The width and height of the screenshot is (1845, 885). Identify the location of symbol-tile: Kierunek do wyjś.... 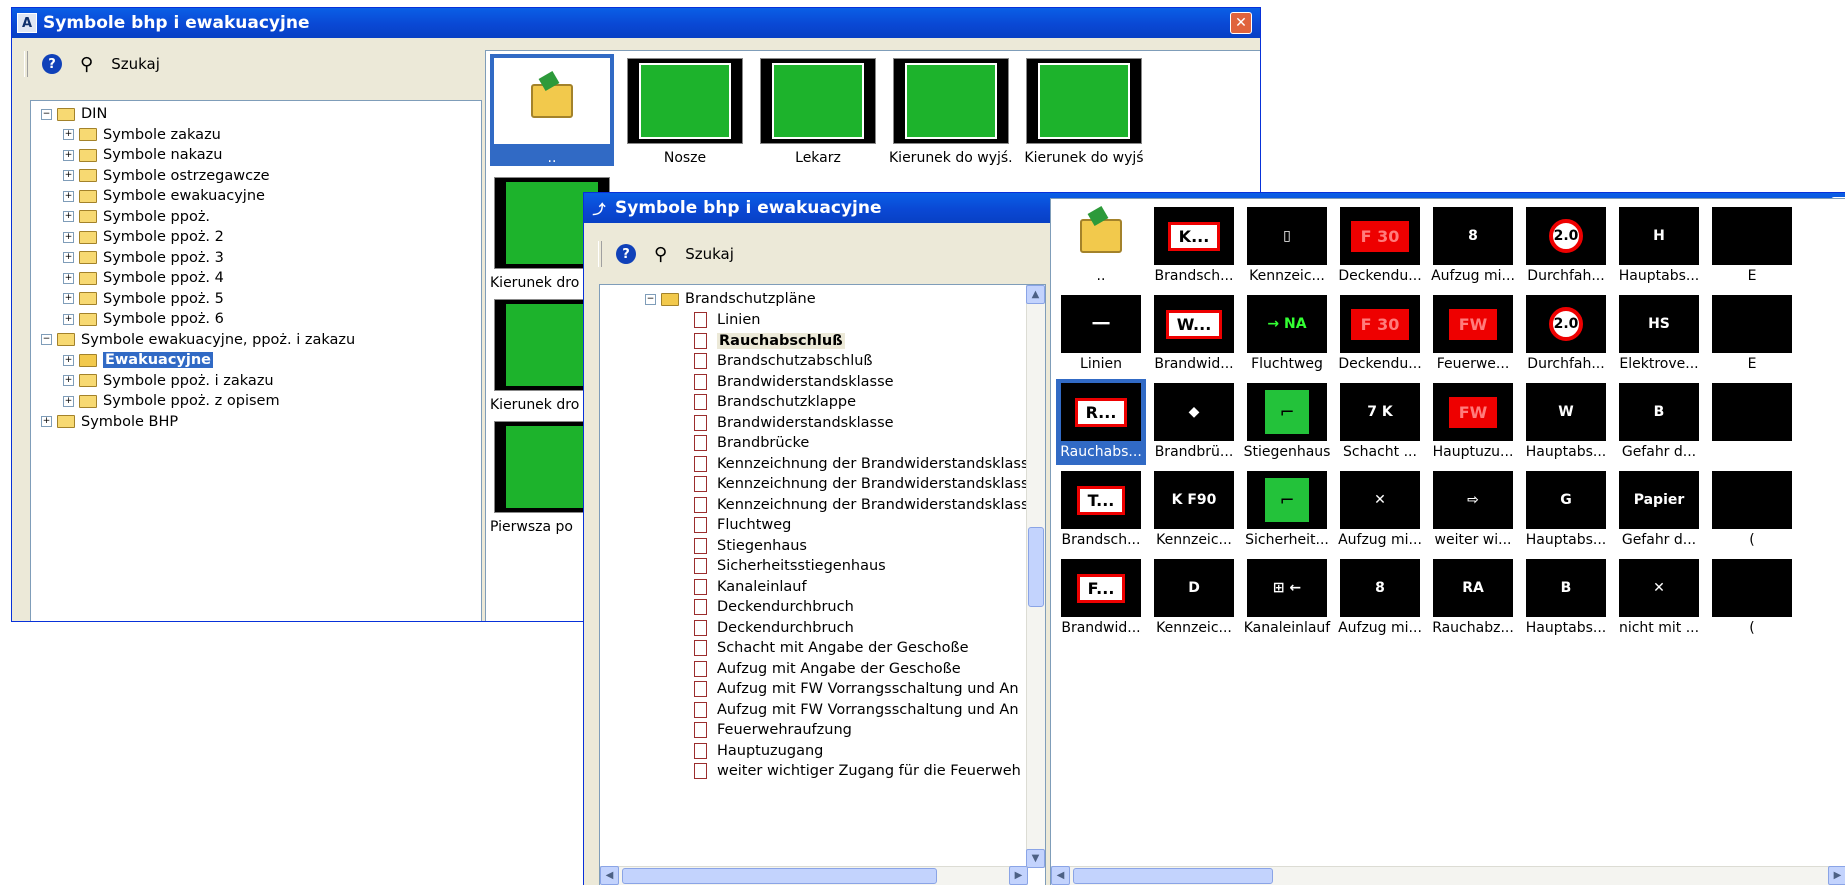
(951, 110).